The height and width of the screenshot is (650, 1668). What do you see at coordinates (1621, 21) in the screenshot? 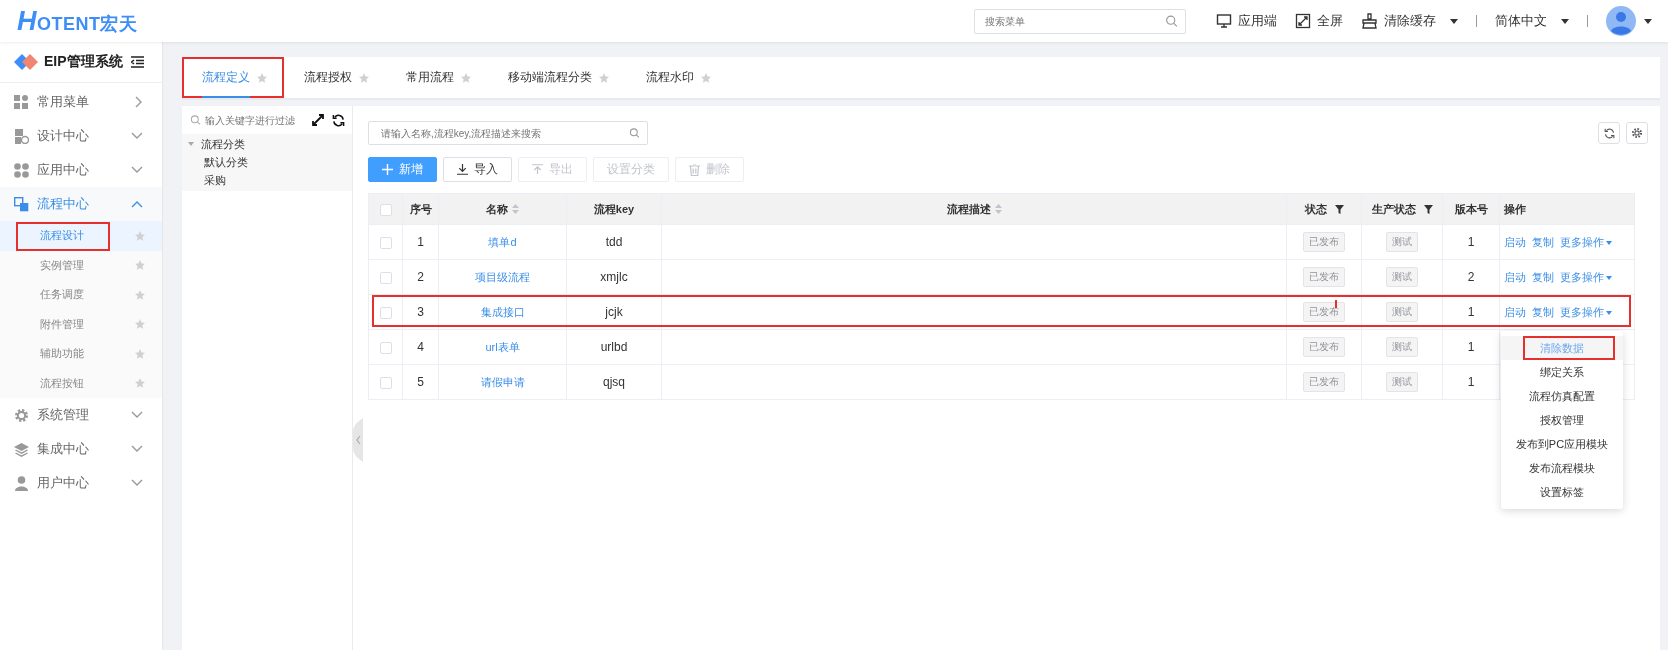
I see `avatar-icon` at bounding box center [1621, 21].